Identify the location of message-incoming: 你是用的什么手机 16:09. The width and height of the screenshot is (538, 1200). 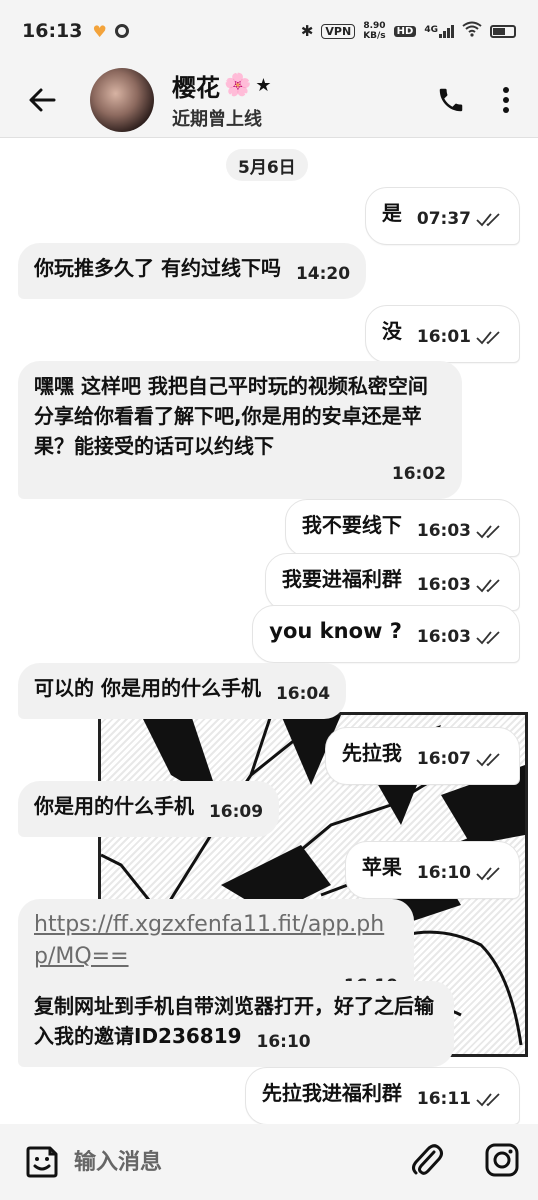
(149, 809).